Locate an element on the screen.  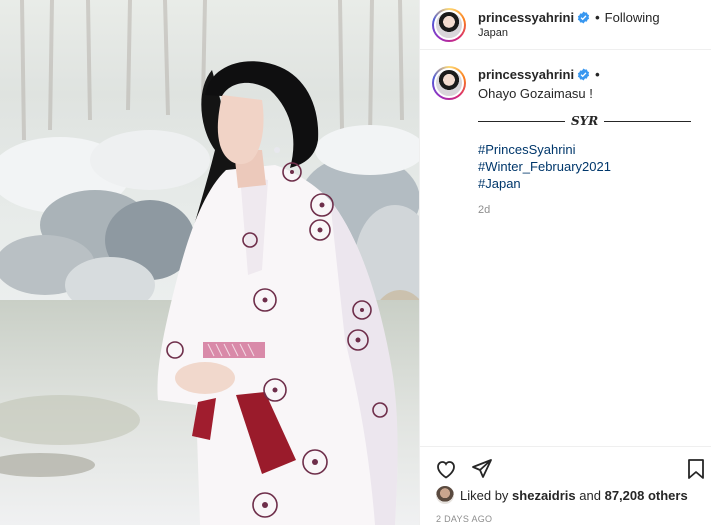
likes-prefix: Liked by is located at coordinates (484, 495).